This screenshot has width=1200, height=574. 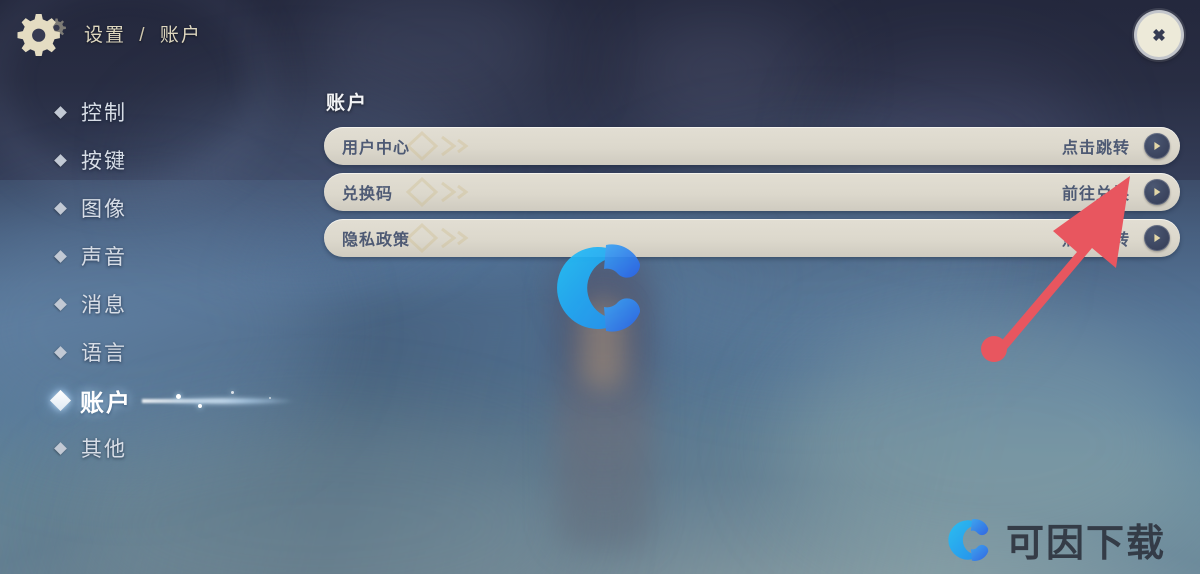 I want to click on row-redeem-code: 兑换码 前往兑换, so click(x=752, y=192).